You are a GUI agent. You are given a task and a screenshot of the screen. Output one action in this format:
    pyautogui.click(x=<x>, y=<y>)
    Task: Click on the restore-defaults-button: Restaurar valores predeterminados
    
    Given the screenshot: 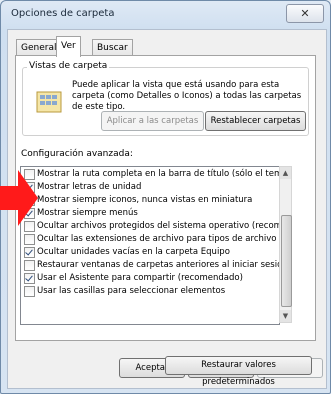 What is the action you would take?
    pyautogui.click(x=238, y=371)
    